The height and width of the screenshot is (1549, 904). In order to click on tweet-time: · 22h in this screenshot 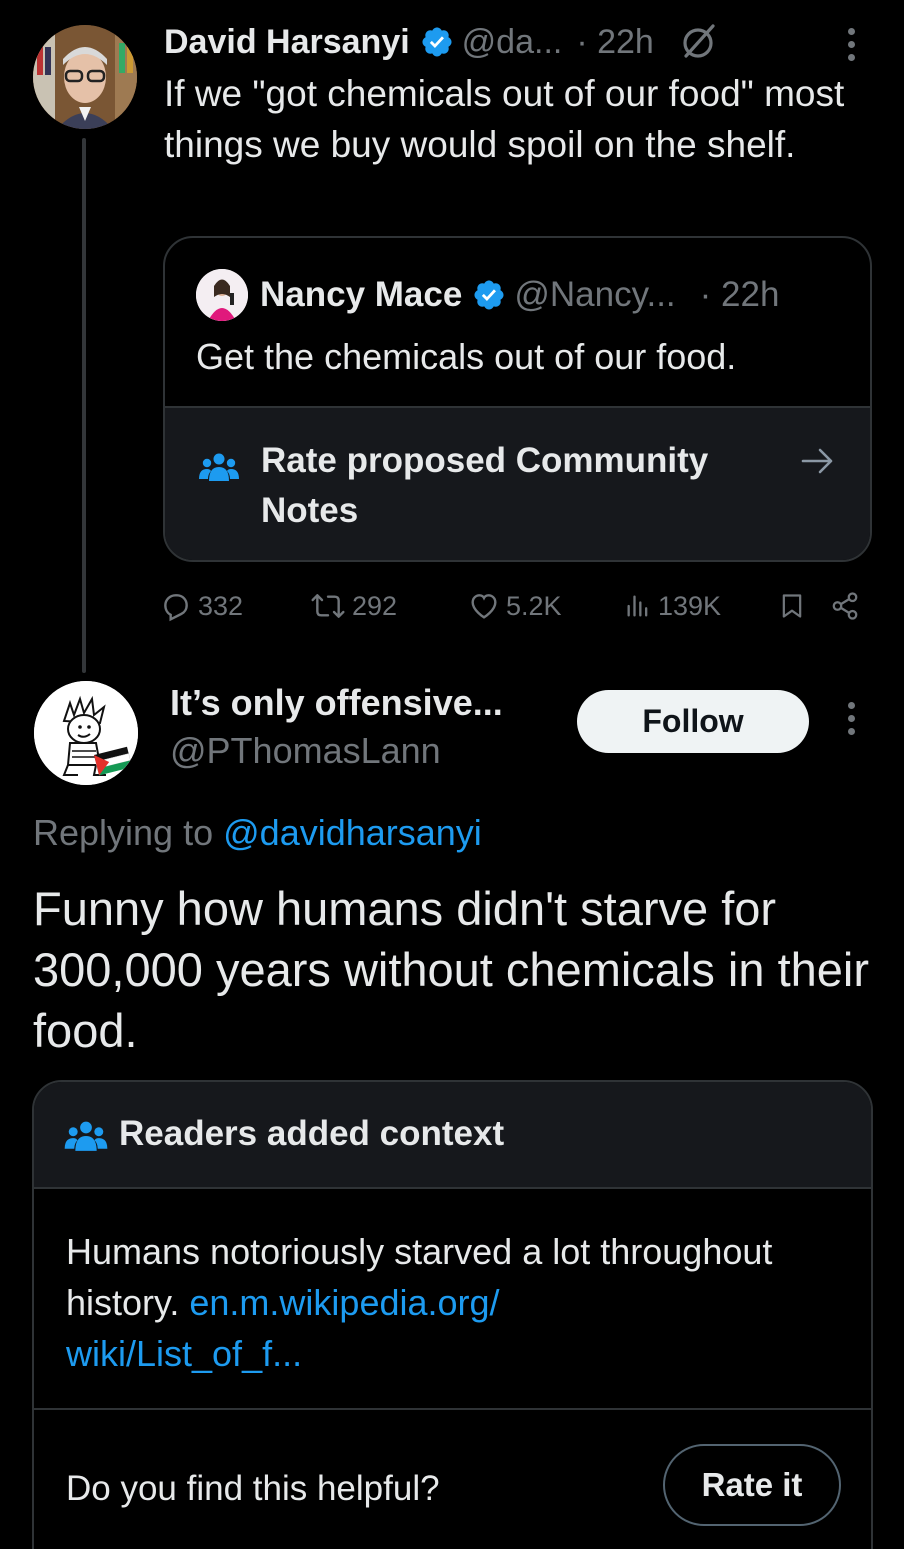, I will do `click(615, 42)`.